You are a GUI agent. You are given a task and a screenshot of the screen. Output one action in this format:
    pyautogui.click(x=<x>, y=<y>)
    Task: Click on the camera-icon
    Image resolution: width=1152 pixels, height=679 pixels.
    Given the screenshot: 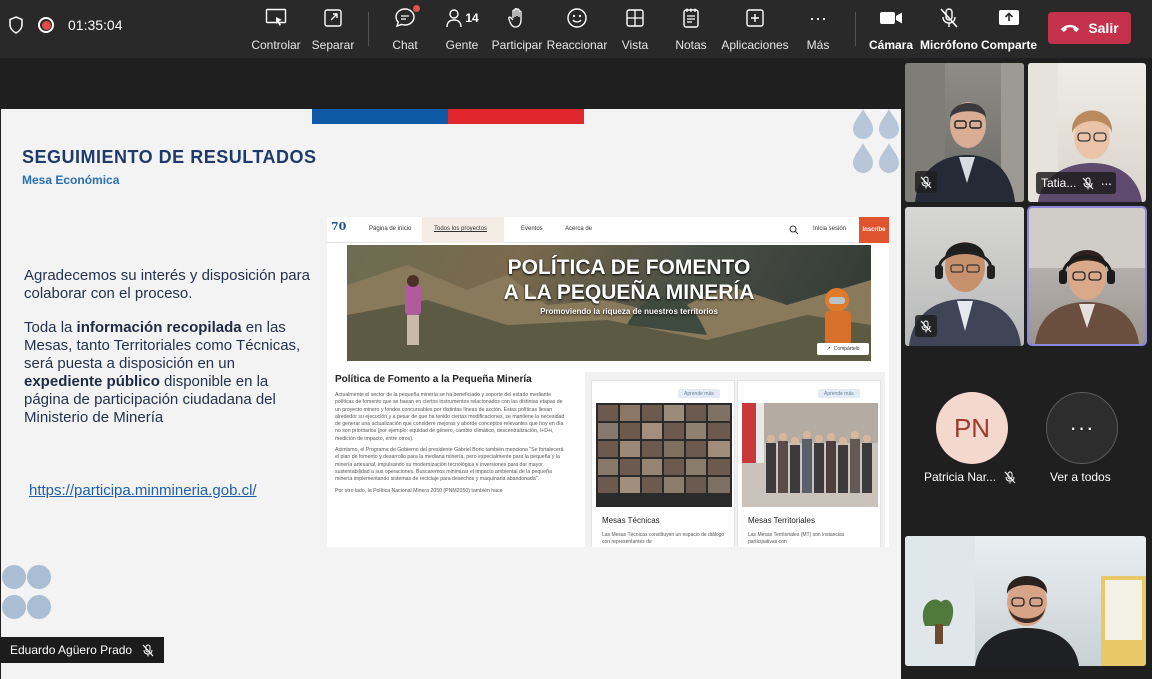 What is the action you would take?
    pyautogui.click(x=891, y=18)
    